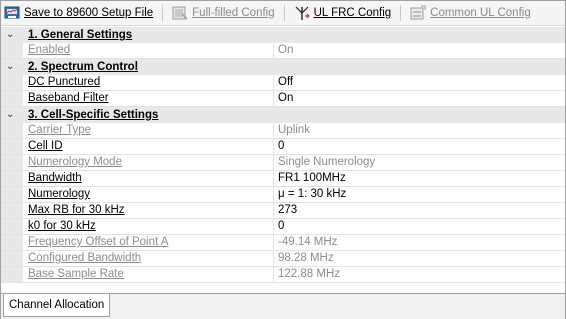  I want to click on category-general-settings: ⌄ 1. General Settings, so click(283, 35).